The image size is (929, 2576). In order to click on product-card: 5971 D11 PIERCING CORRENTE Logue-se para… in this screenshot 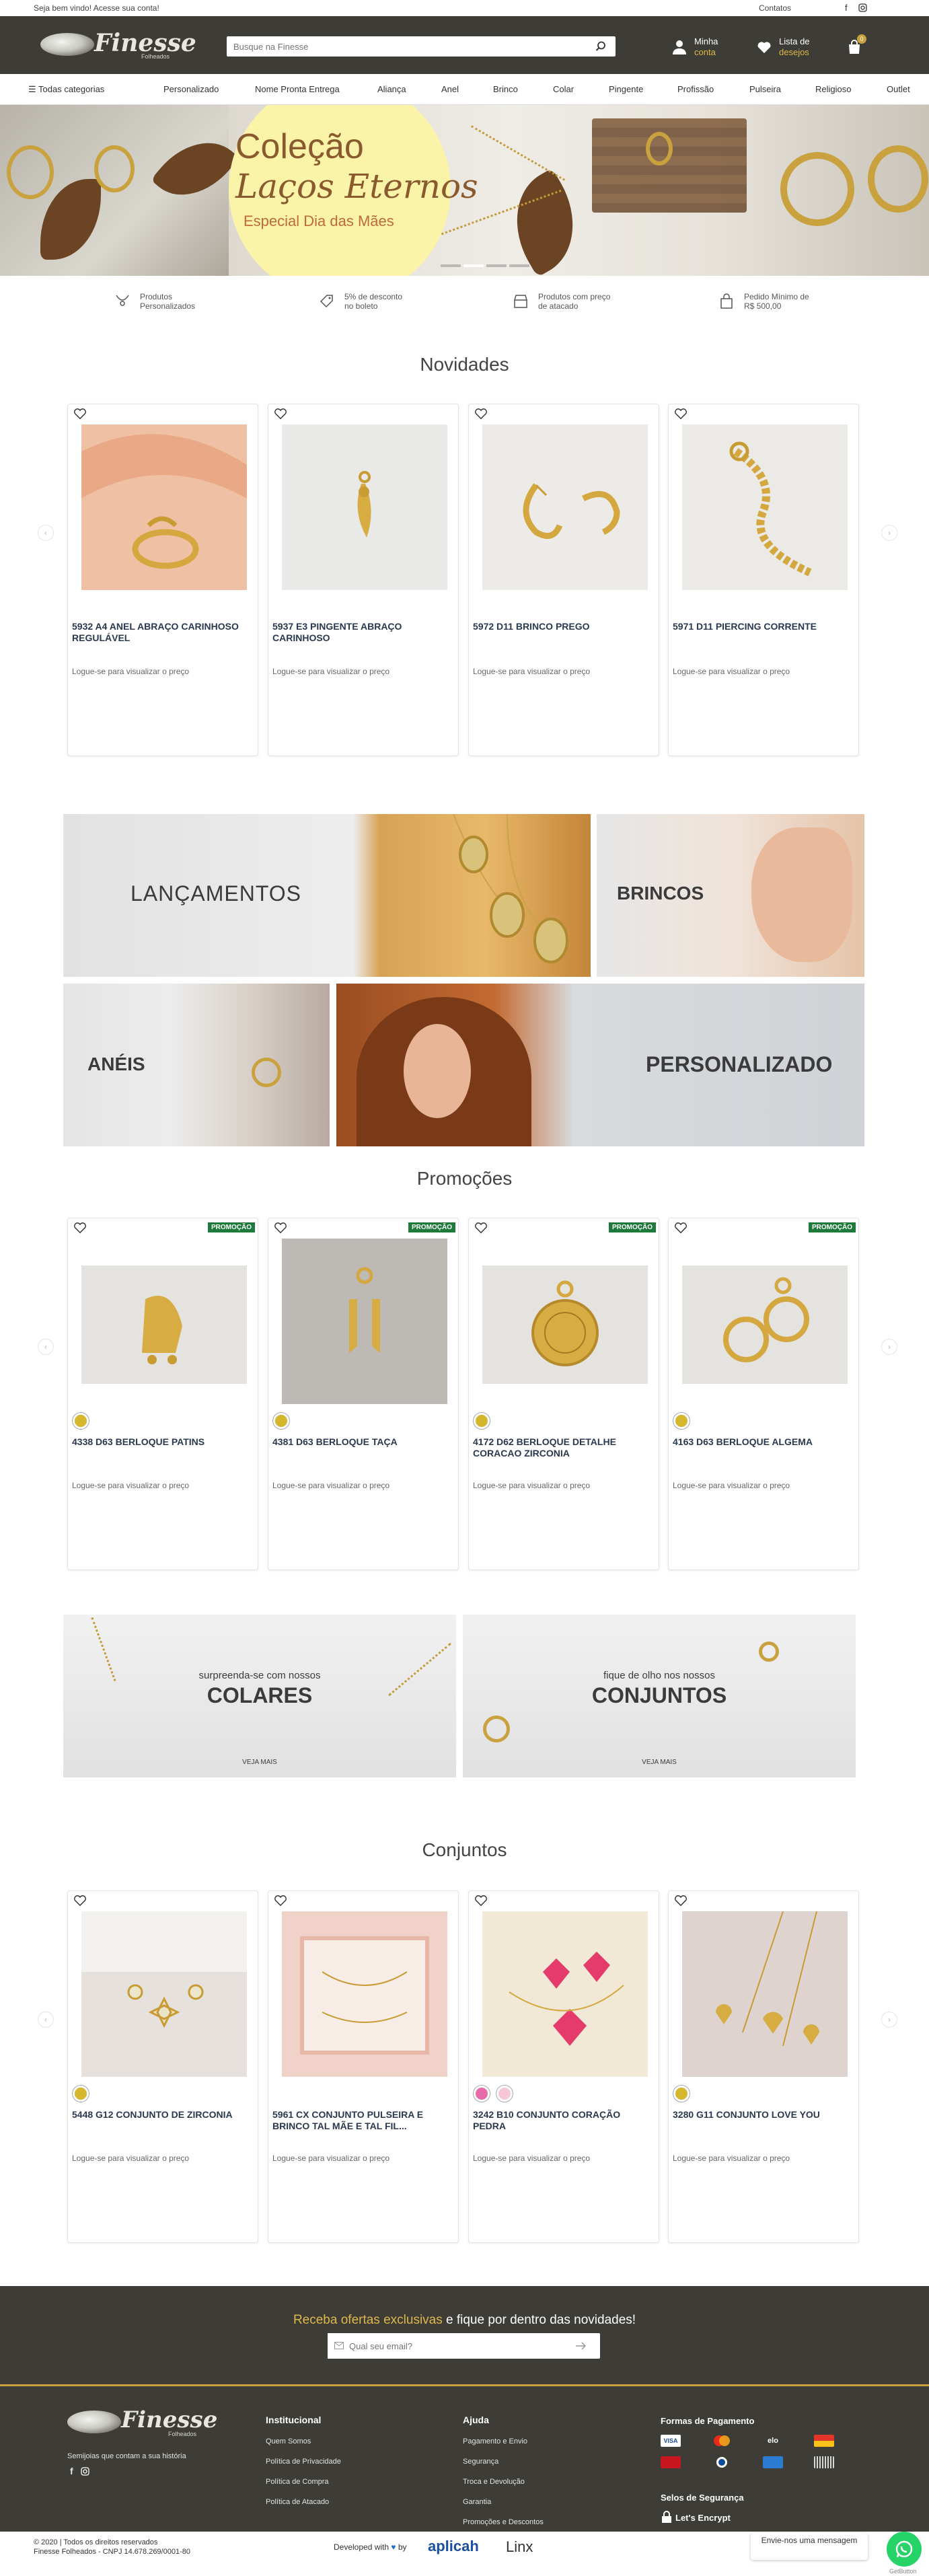, I will do `click(763, 580)`.